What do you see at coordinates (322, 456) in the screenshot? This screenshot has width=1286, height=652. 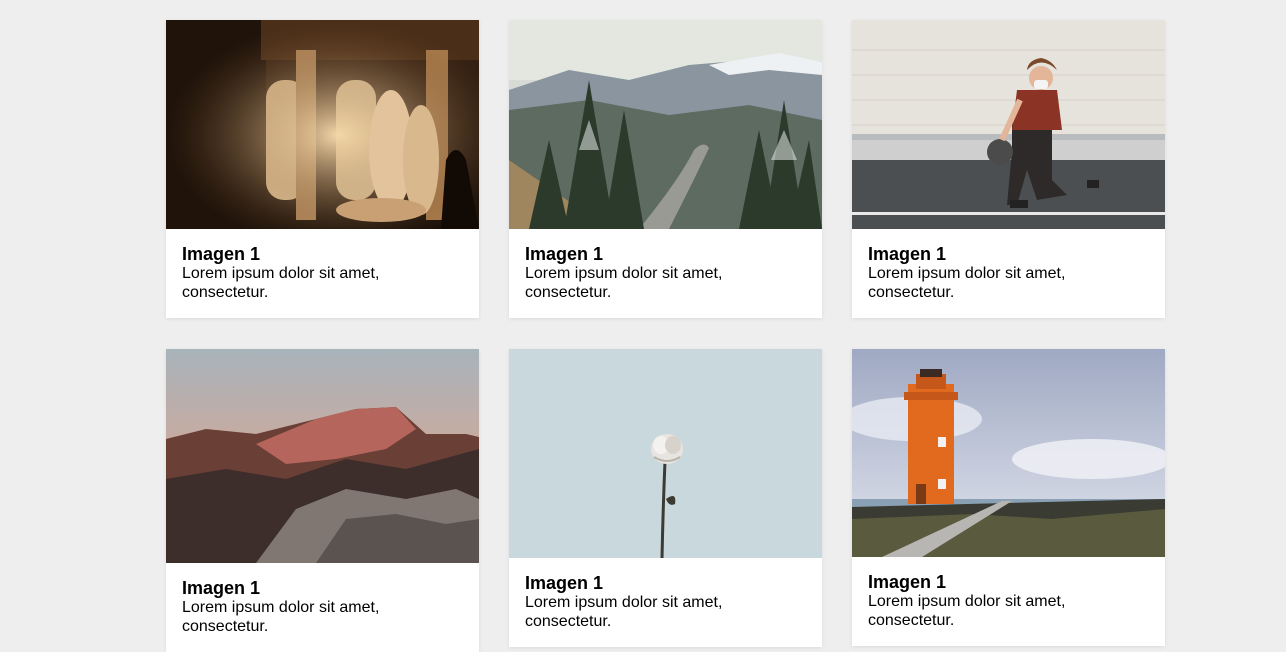 I see `rocky-mountain-image` at bounding box center [322, 456].